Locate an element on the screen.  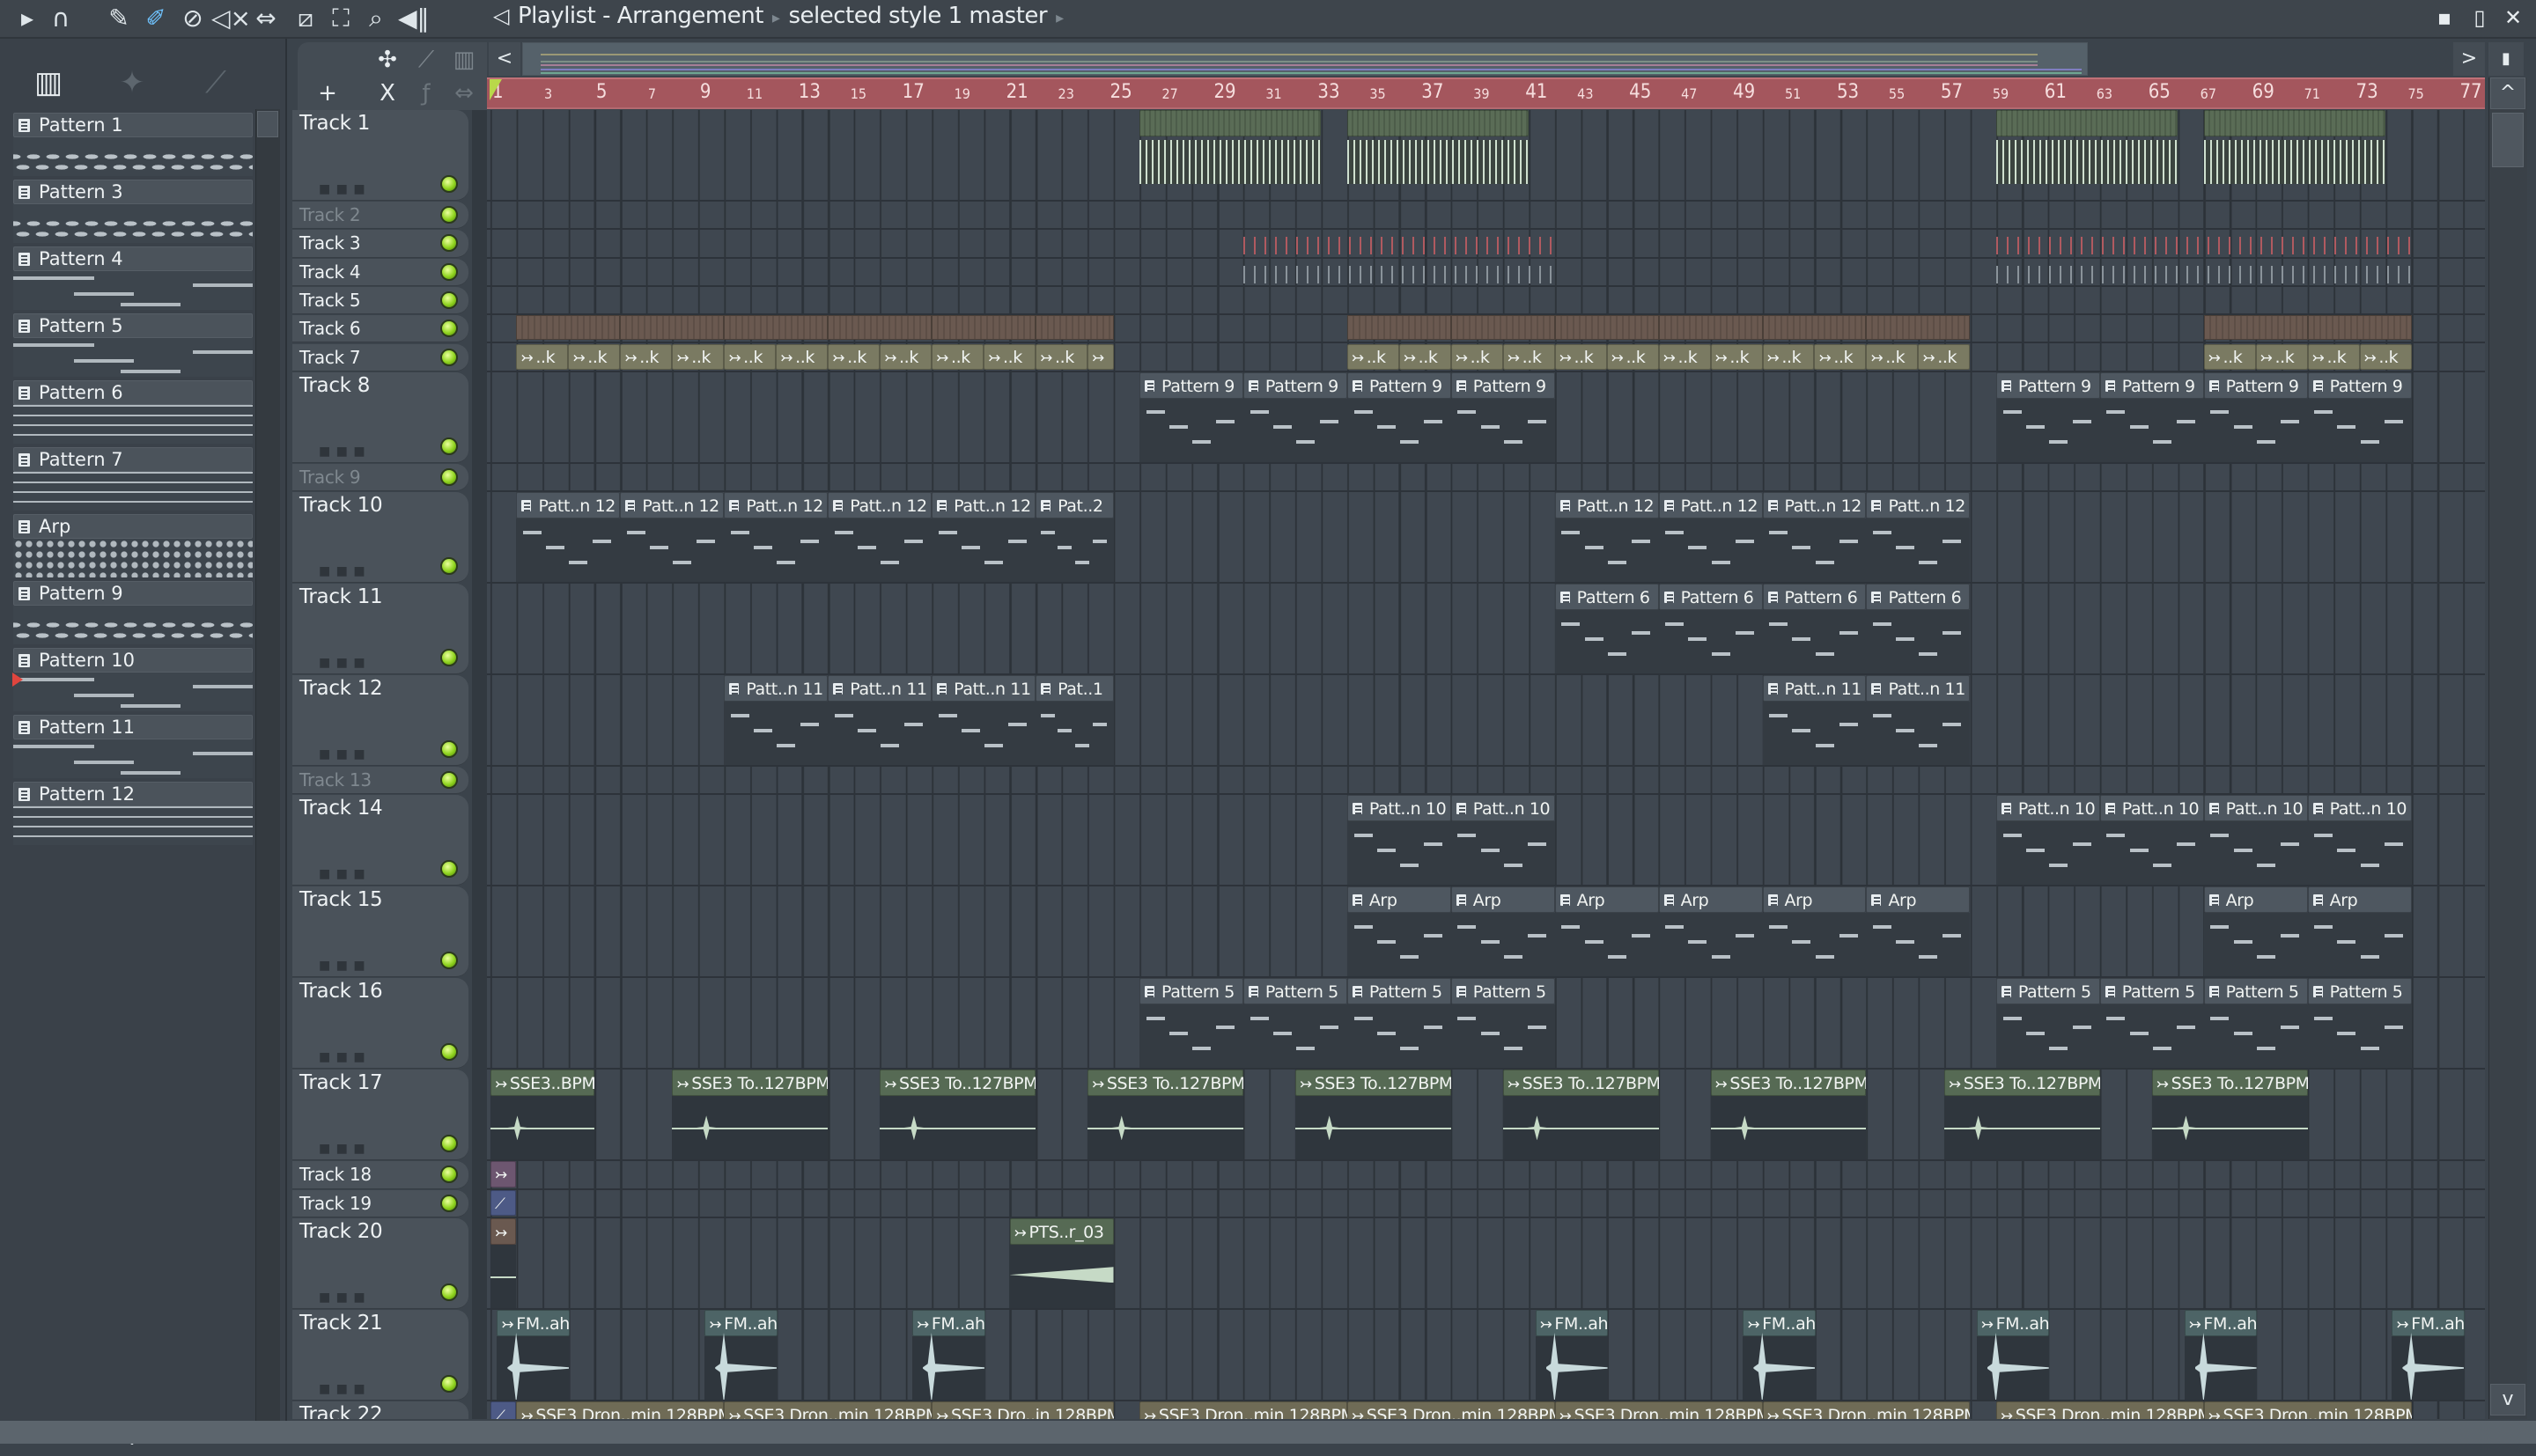
track-header: Track 5 is located at coordinates (380, 300).